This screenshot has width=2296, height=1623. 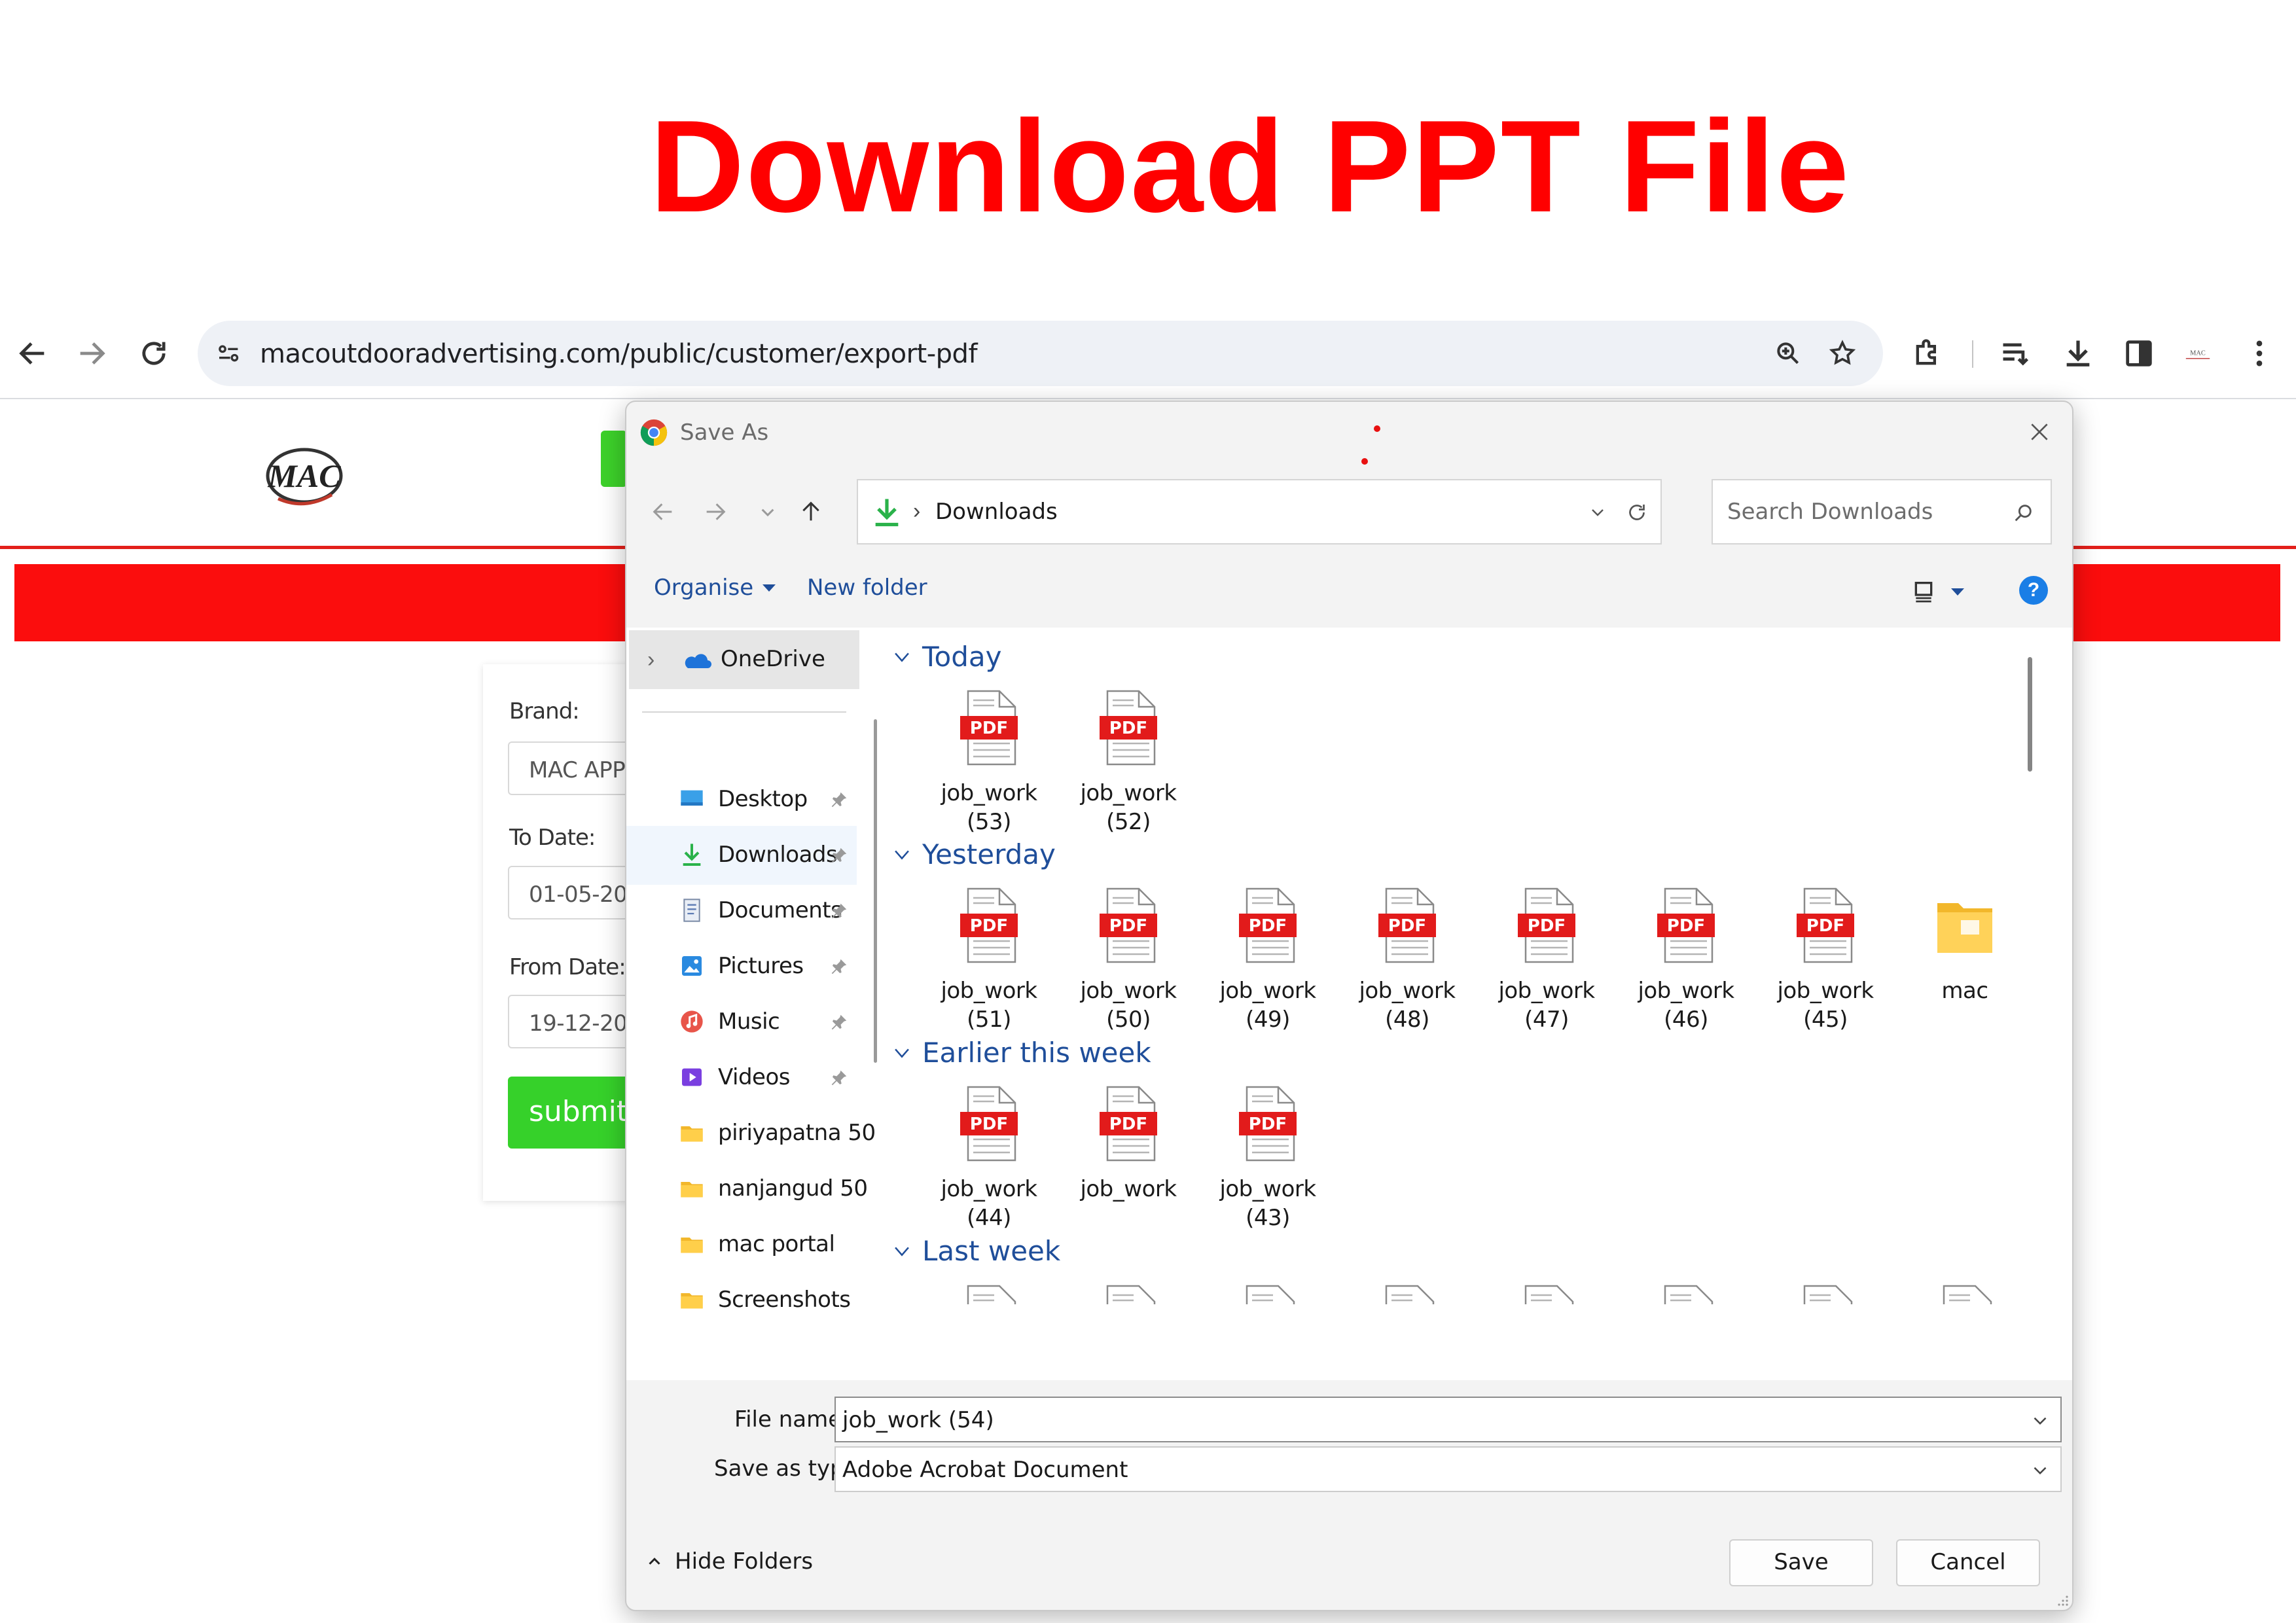 I want to click on group-header: Last week, so click(x=975, y=1251).